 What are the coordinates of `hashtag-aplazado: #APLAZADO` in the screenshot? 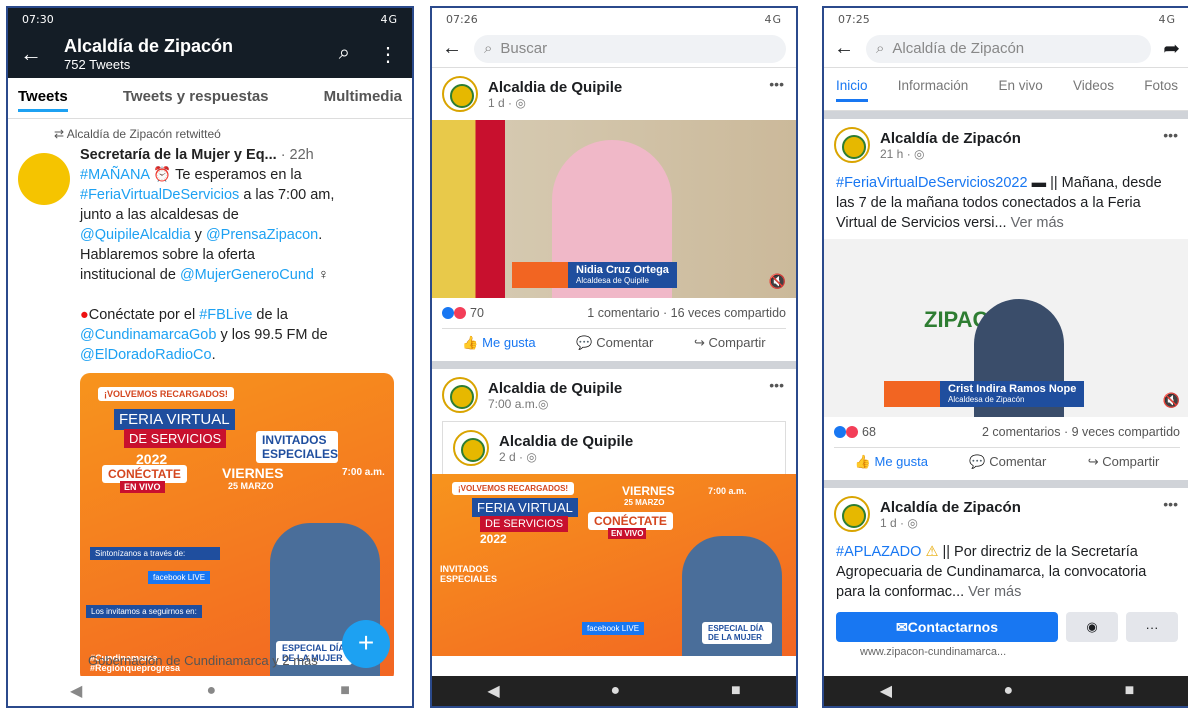 It's located at (878, 552).